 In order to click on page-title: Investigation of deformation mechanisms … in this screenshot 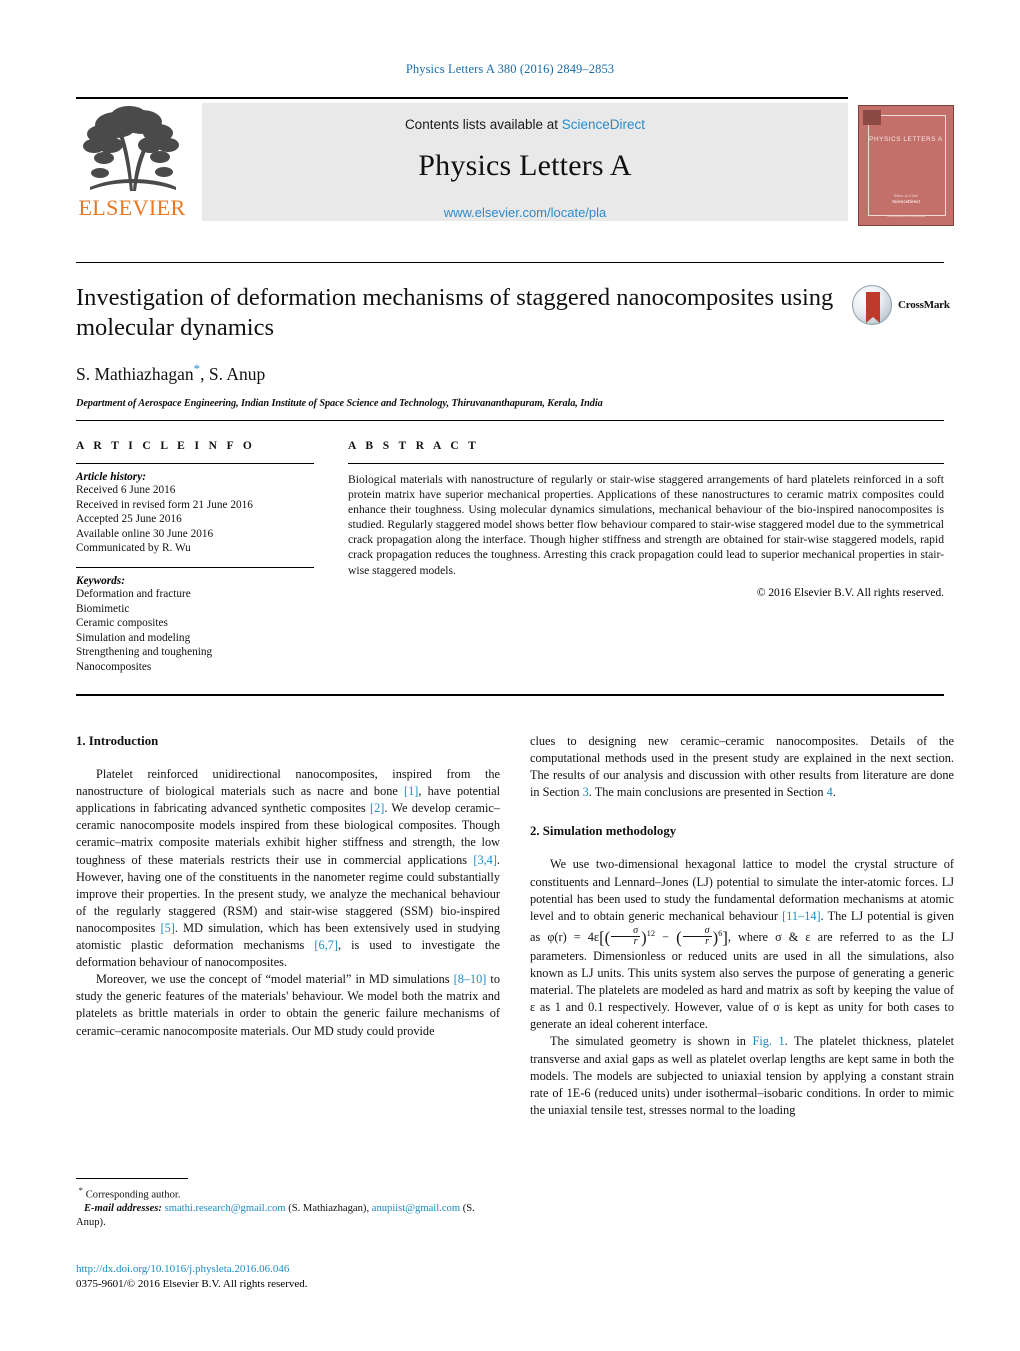, I will do `click(455, 312)`.